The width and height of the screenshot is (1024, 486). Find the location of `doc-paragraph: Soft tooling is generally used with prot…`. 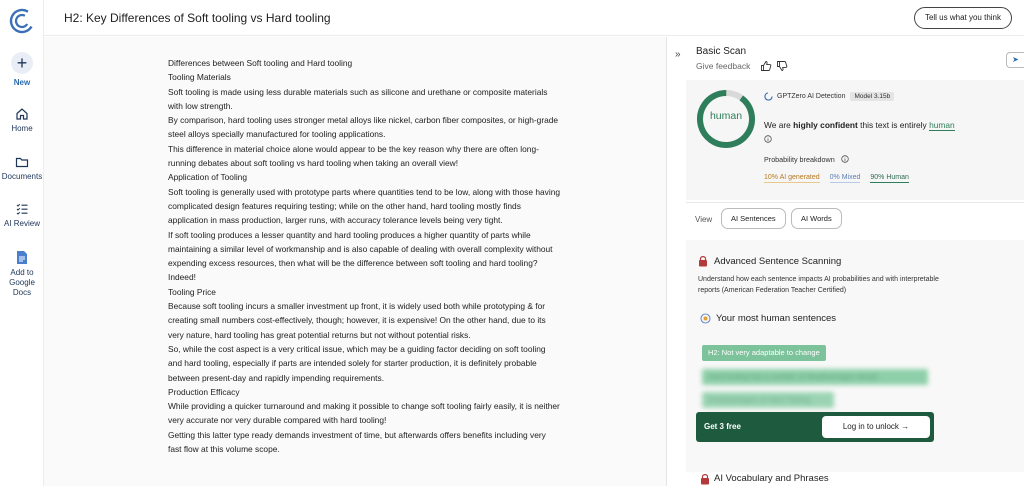

doc-paragraph: Soft tooling is generally used with prot… is located at coordinates (364, 206).